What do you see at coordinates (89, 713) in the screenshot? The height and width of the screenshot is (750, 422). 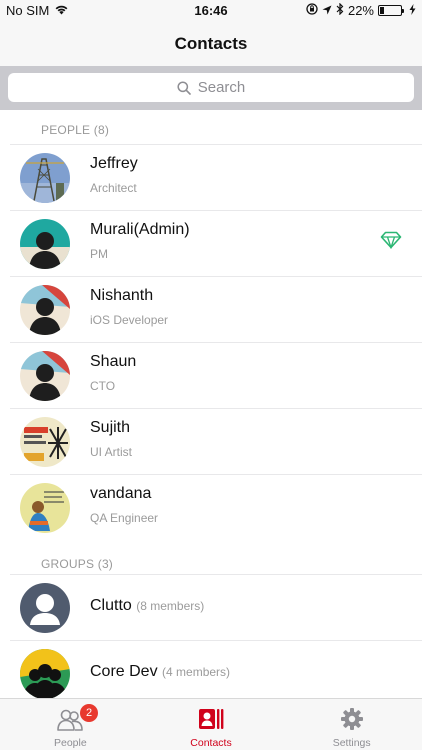 I see `people-badge: 2` at bounding box center [89, 713].